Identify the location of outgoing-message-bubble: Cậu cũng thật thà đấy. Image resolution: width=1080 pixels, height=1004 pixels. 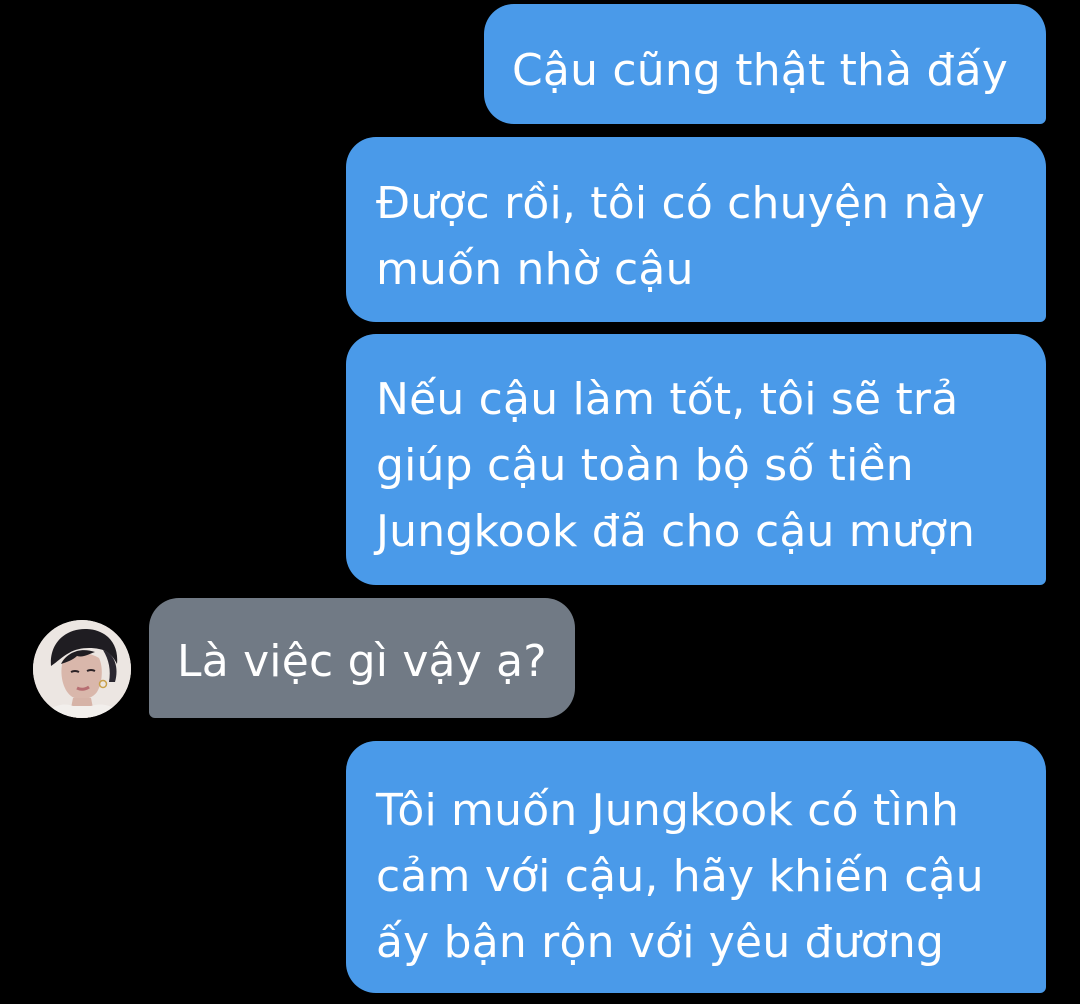
(765, 64).